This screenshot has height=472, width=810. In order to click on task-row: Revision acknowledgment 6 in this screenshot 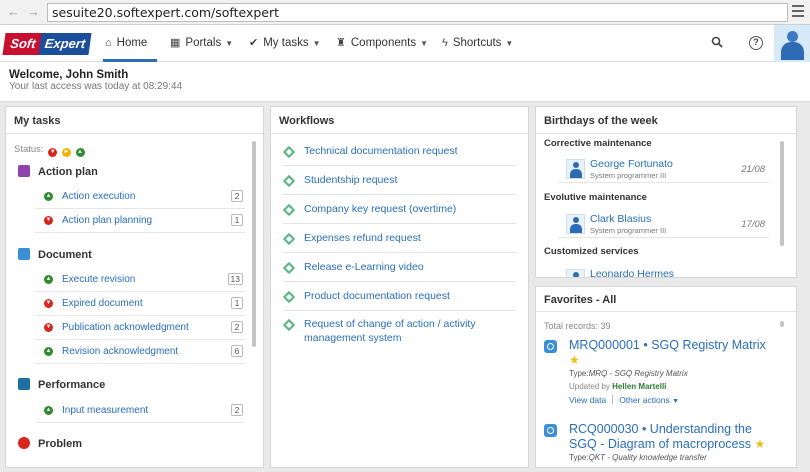, I will do `click(140, 352)`.